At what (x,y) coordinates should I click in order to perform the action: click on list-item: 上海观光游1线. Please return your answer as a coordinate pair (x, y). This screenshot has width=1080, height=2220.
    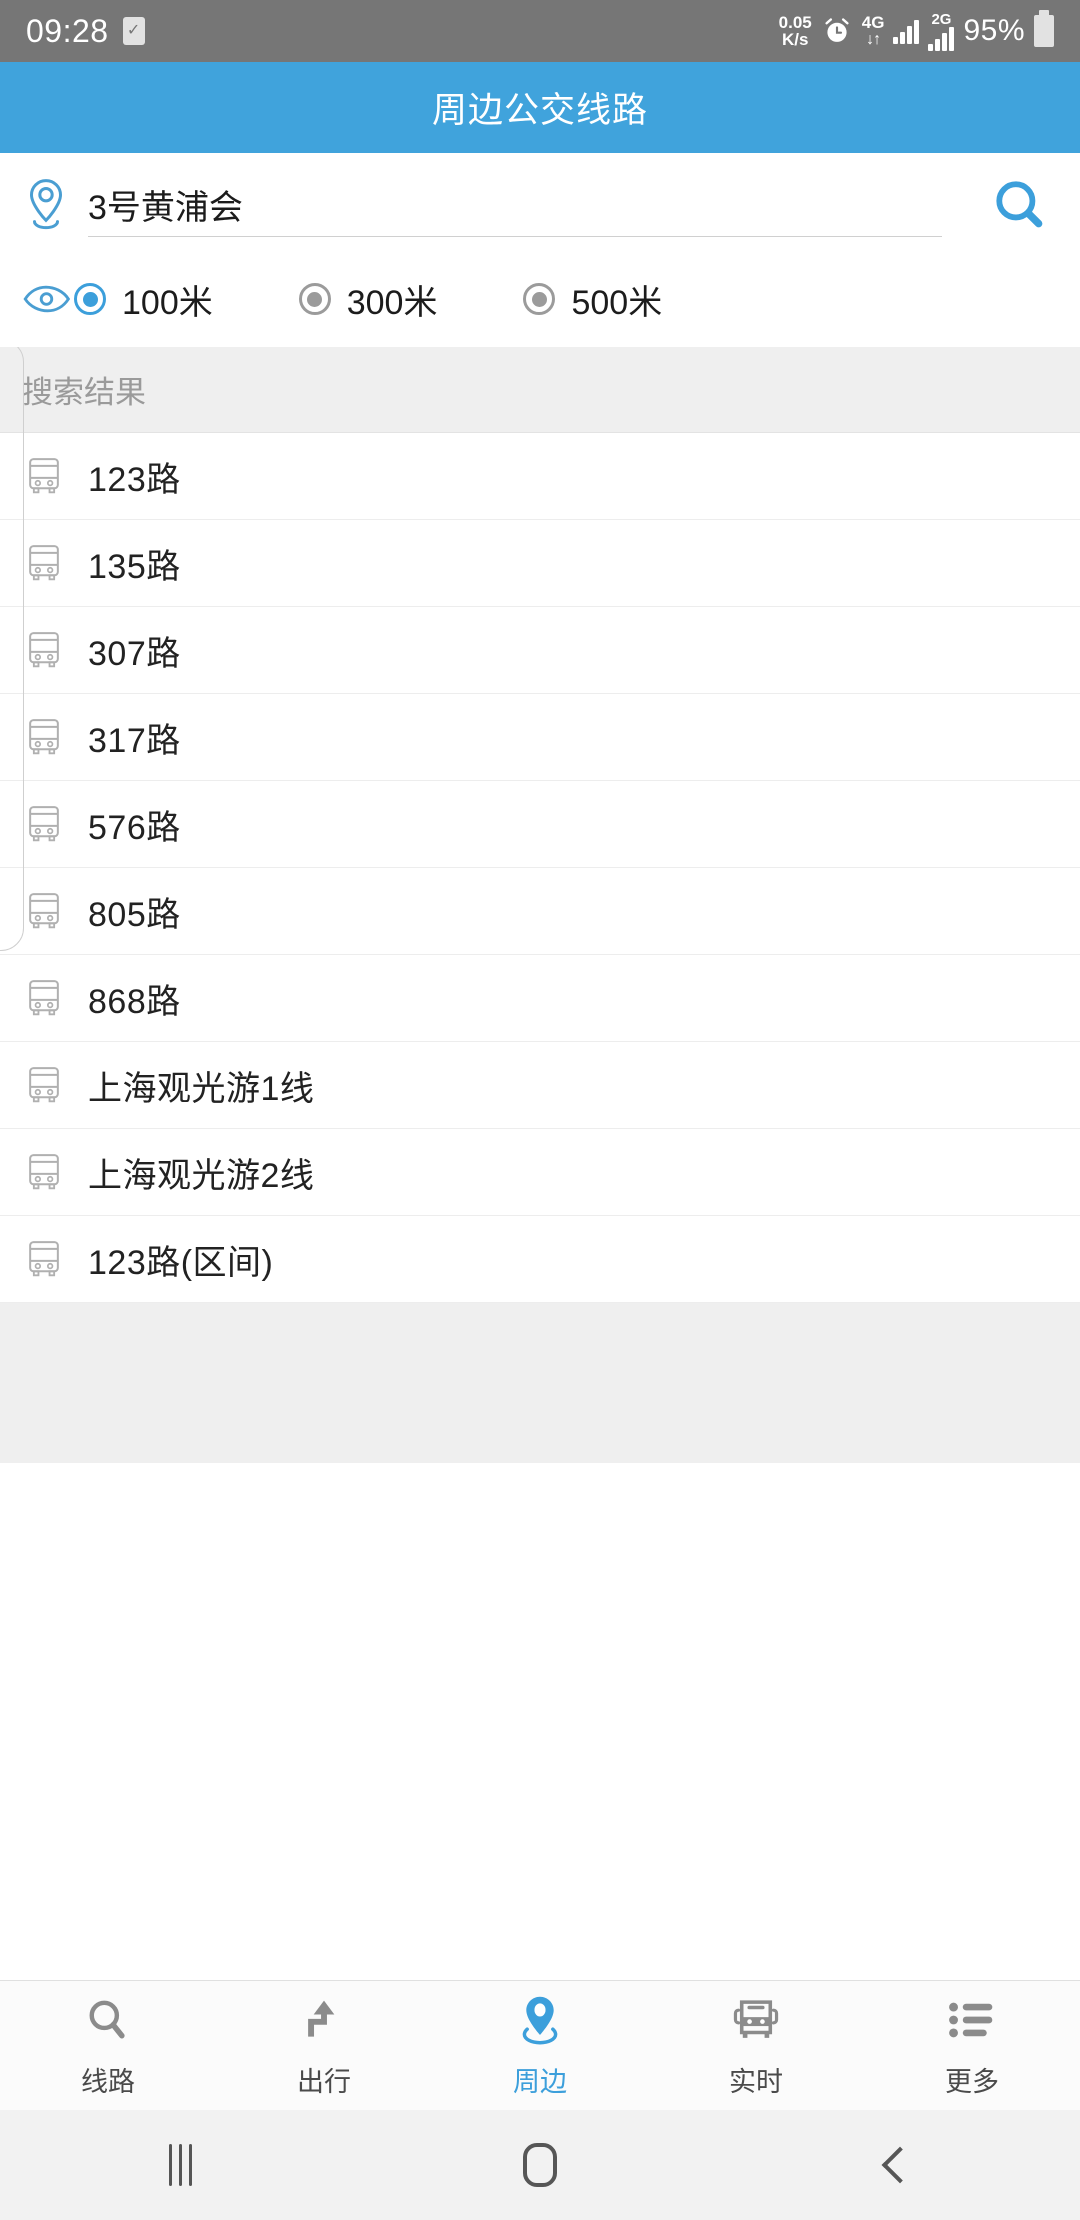
    Looking at the image, I should click on (540, 1085).